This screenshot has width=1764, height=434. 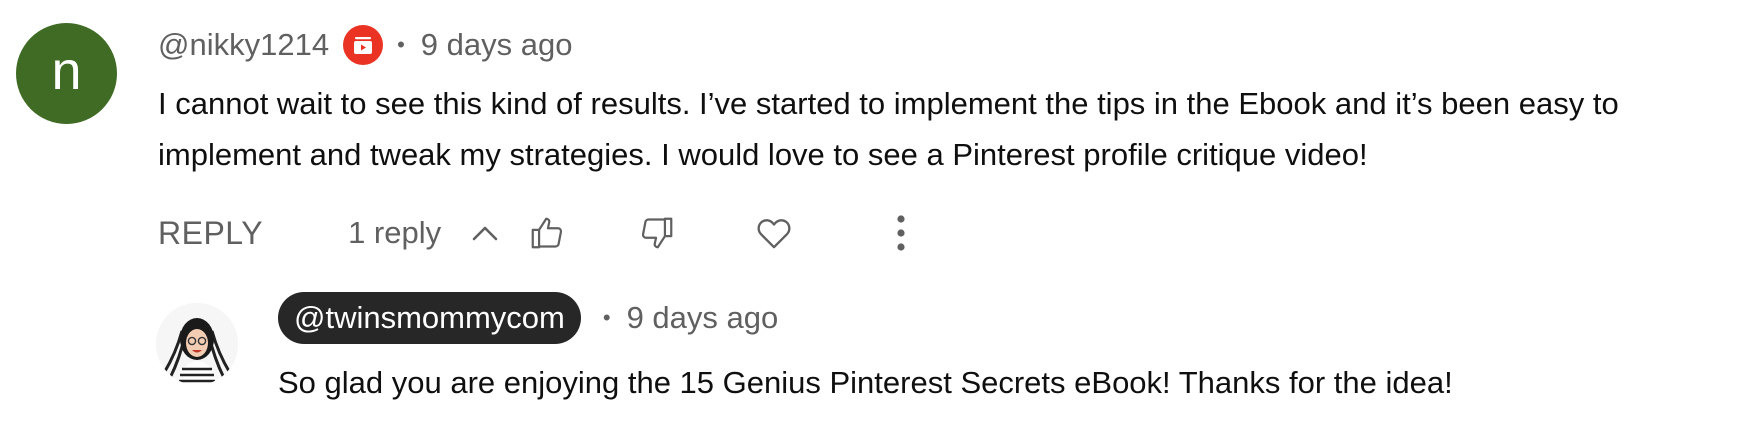 What do you see at coordinates (395, 232) in the screenshot?
I see `replies-count-label: 1 reply` at bounding box center [395, 232].